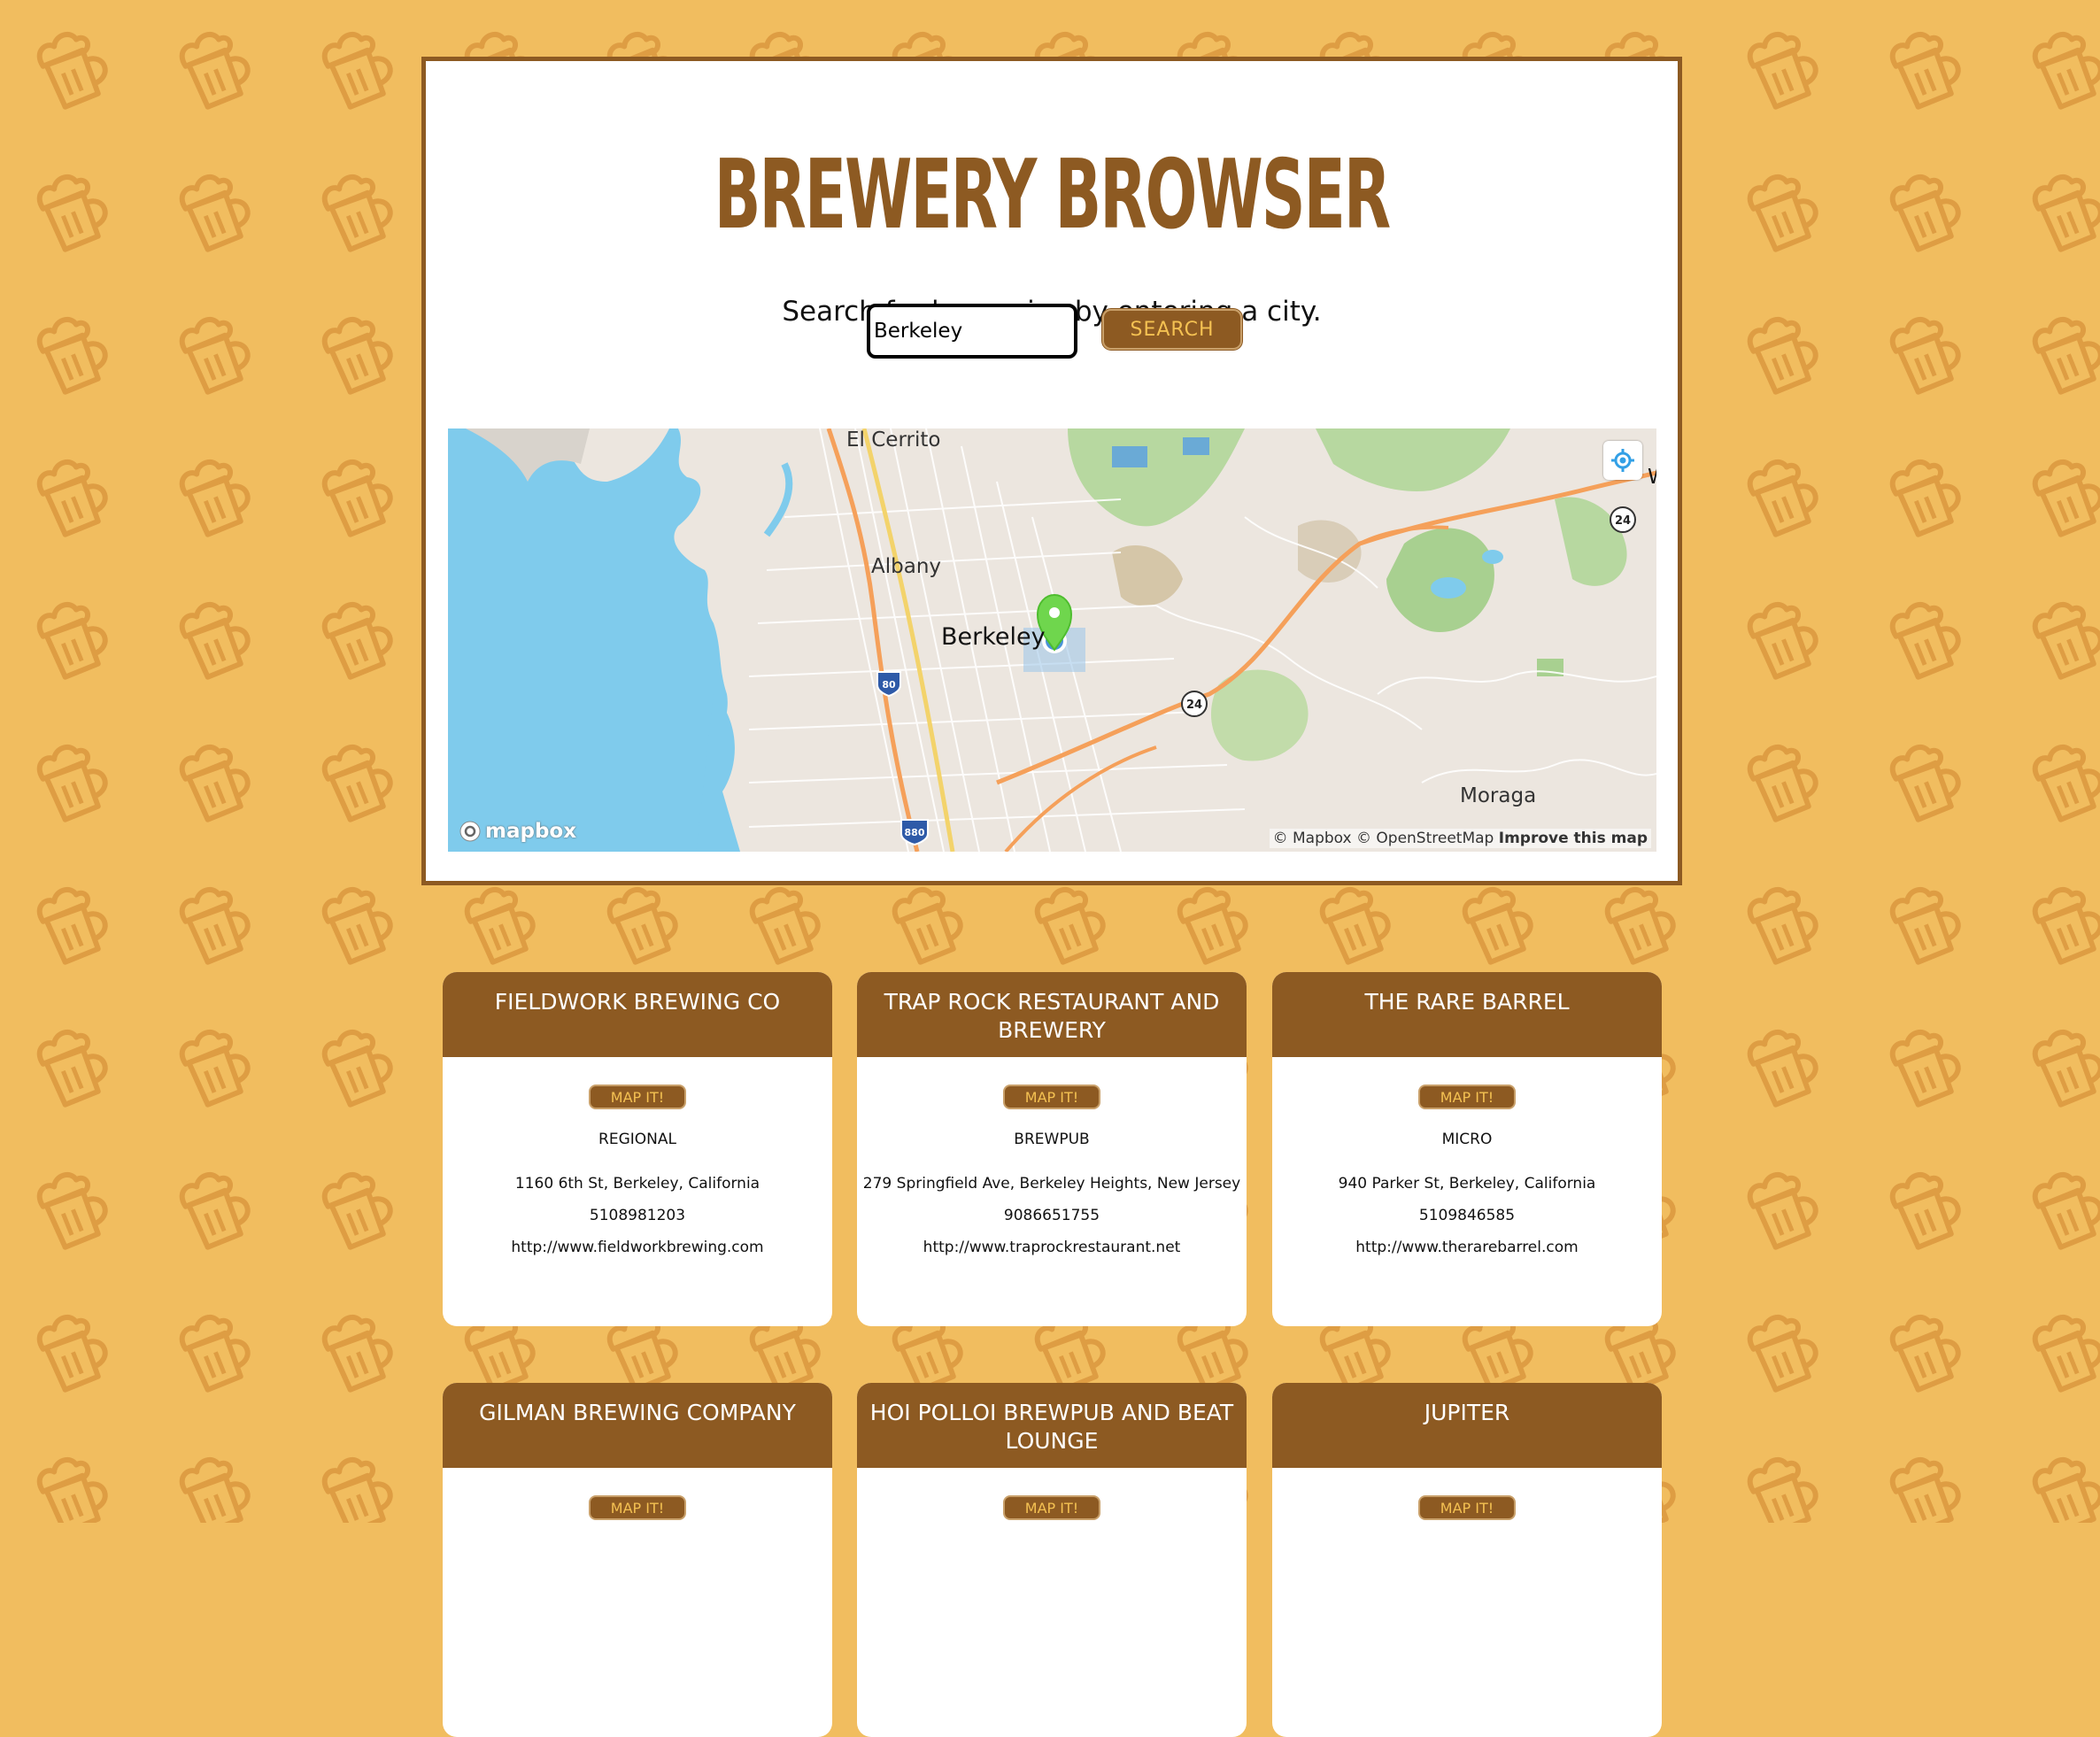 The height and width of the screenshot is (1737, 2100). Describe the element at coordinates (638, 1015) in the screenshot. I see `brewery-name: FIELDWORK BREWING CO` at that location.